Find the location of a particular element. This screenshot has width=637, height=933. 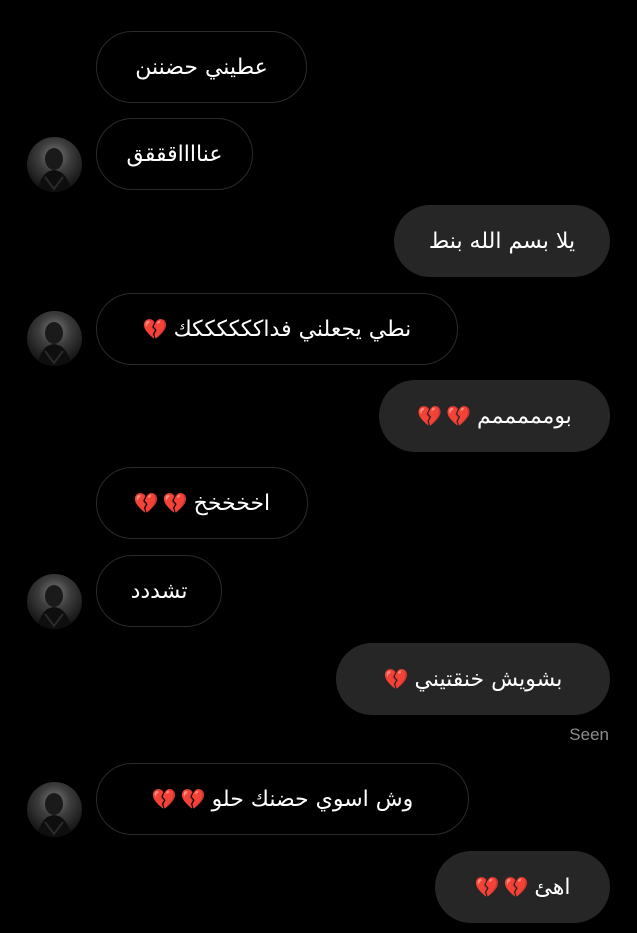

message-bubble-incoming: وش اسوي حضنك حلو 💔 💔 is located at coordinates (282, 799).